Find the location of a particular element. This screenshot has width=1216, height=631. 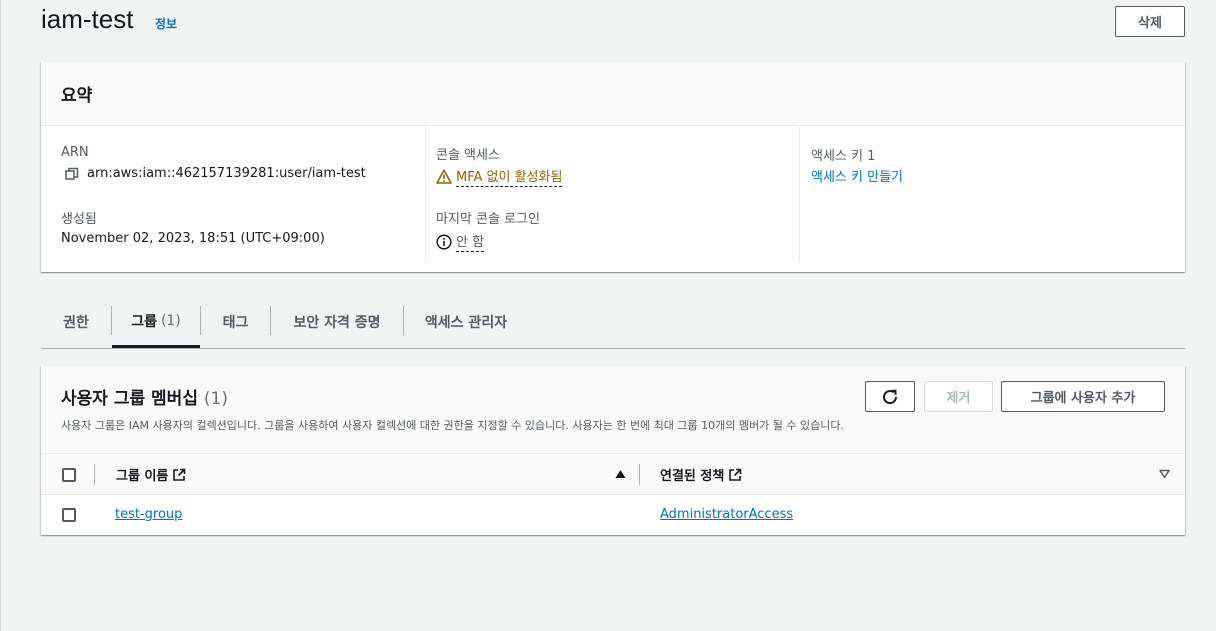

column-header-attached-policies-text: 연결된 정책 is located at coordinates (692, 476).